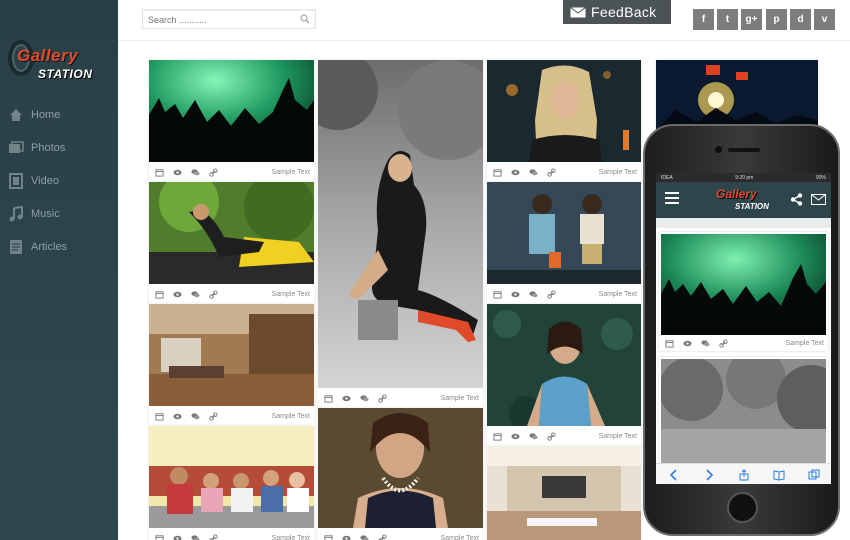 This screenshot has width=850, height=540. What do you see at coordinates (58, 181) in the screenshot?
I see `sidebar-item-video: Video` at bounding box center [58, 181].